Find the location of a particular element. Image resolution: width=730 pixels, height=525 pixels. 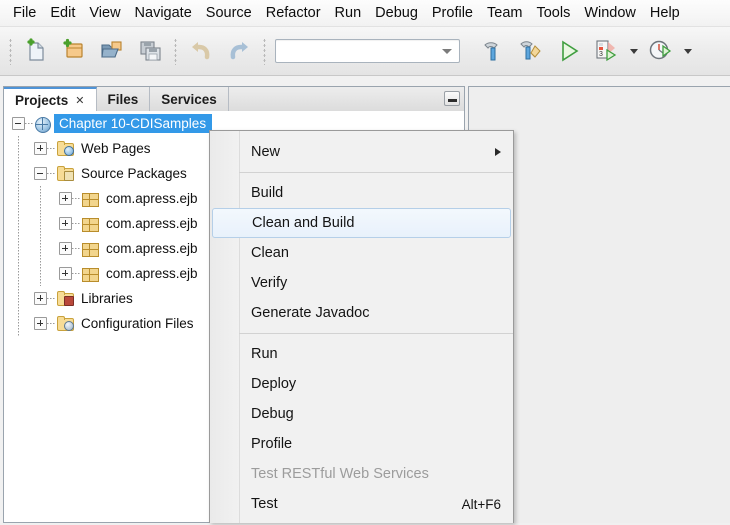

undo-icon is located at coordinates (201, 51).